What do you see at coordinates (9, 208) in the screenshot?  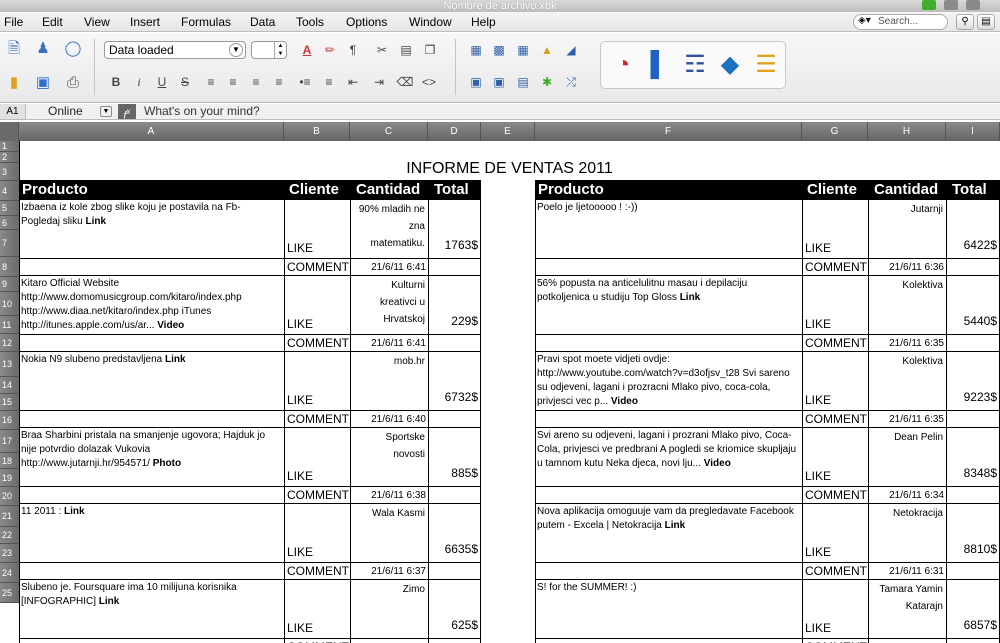 I see `row-header: 5` at bounding box center [9, 208].